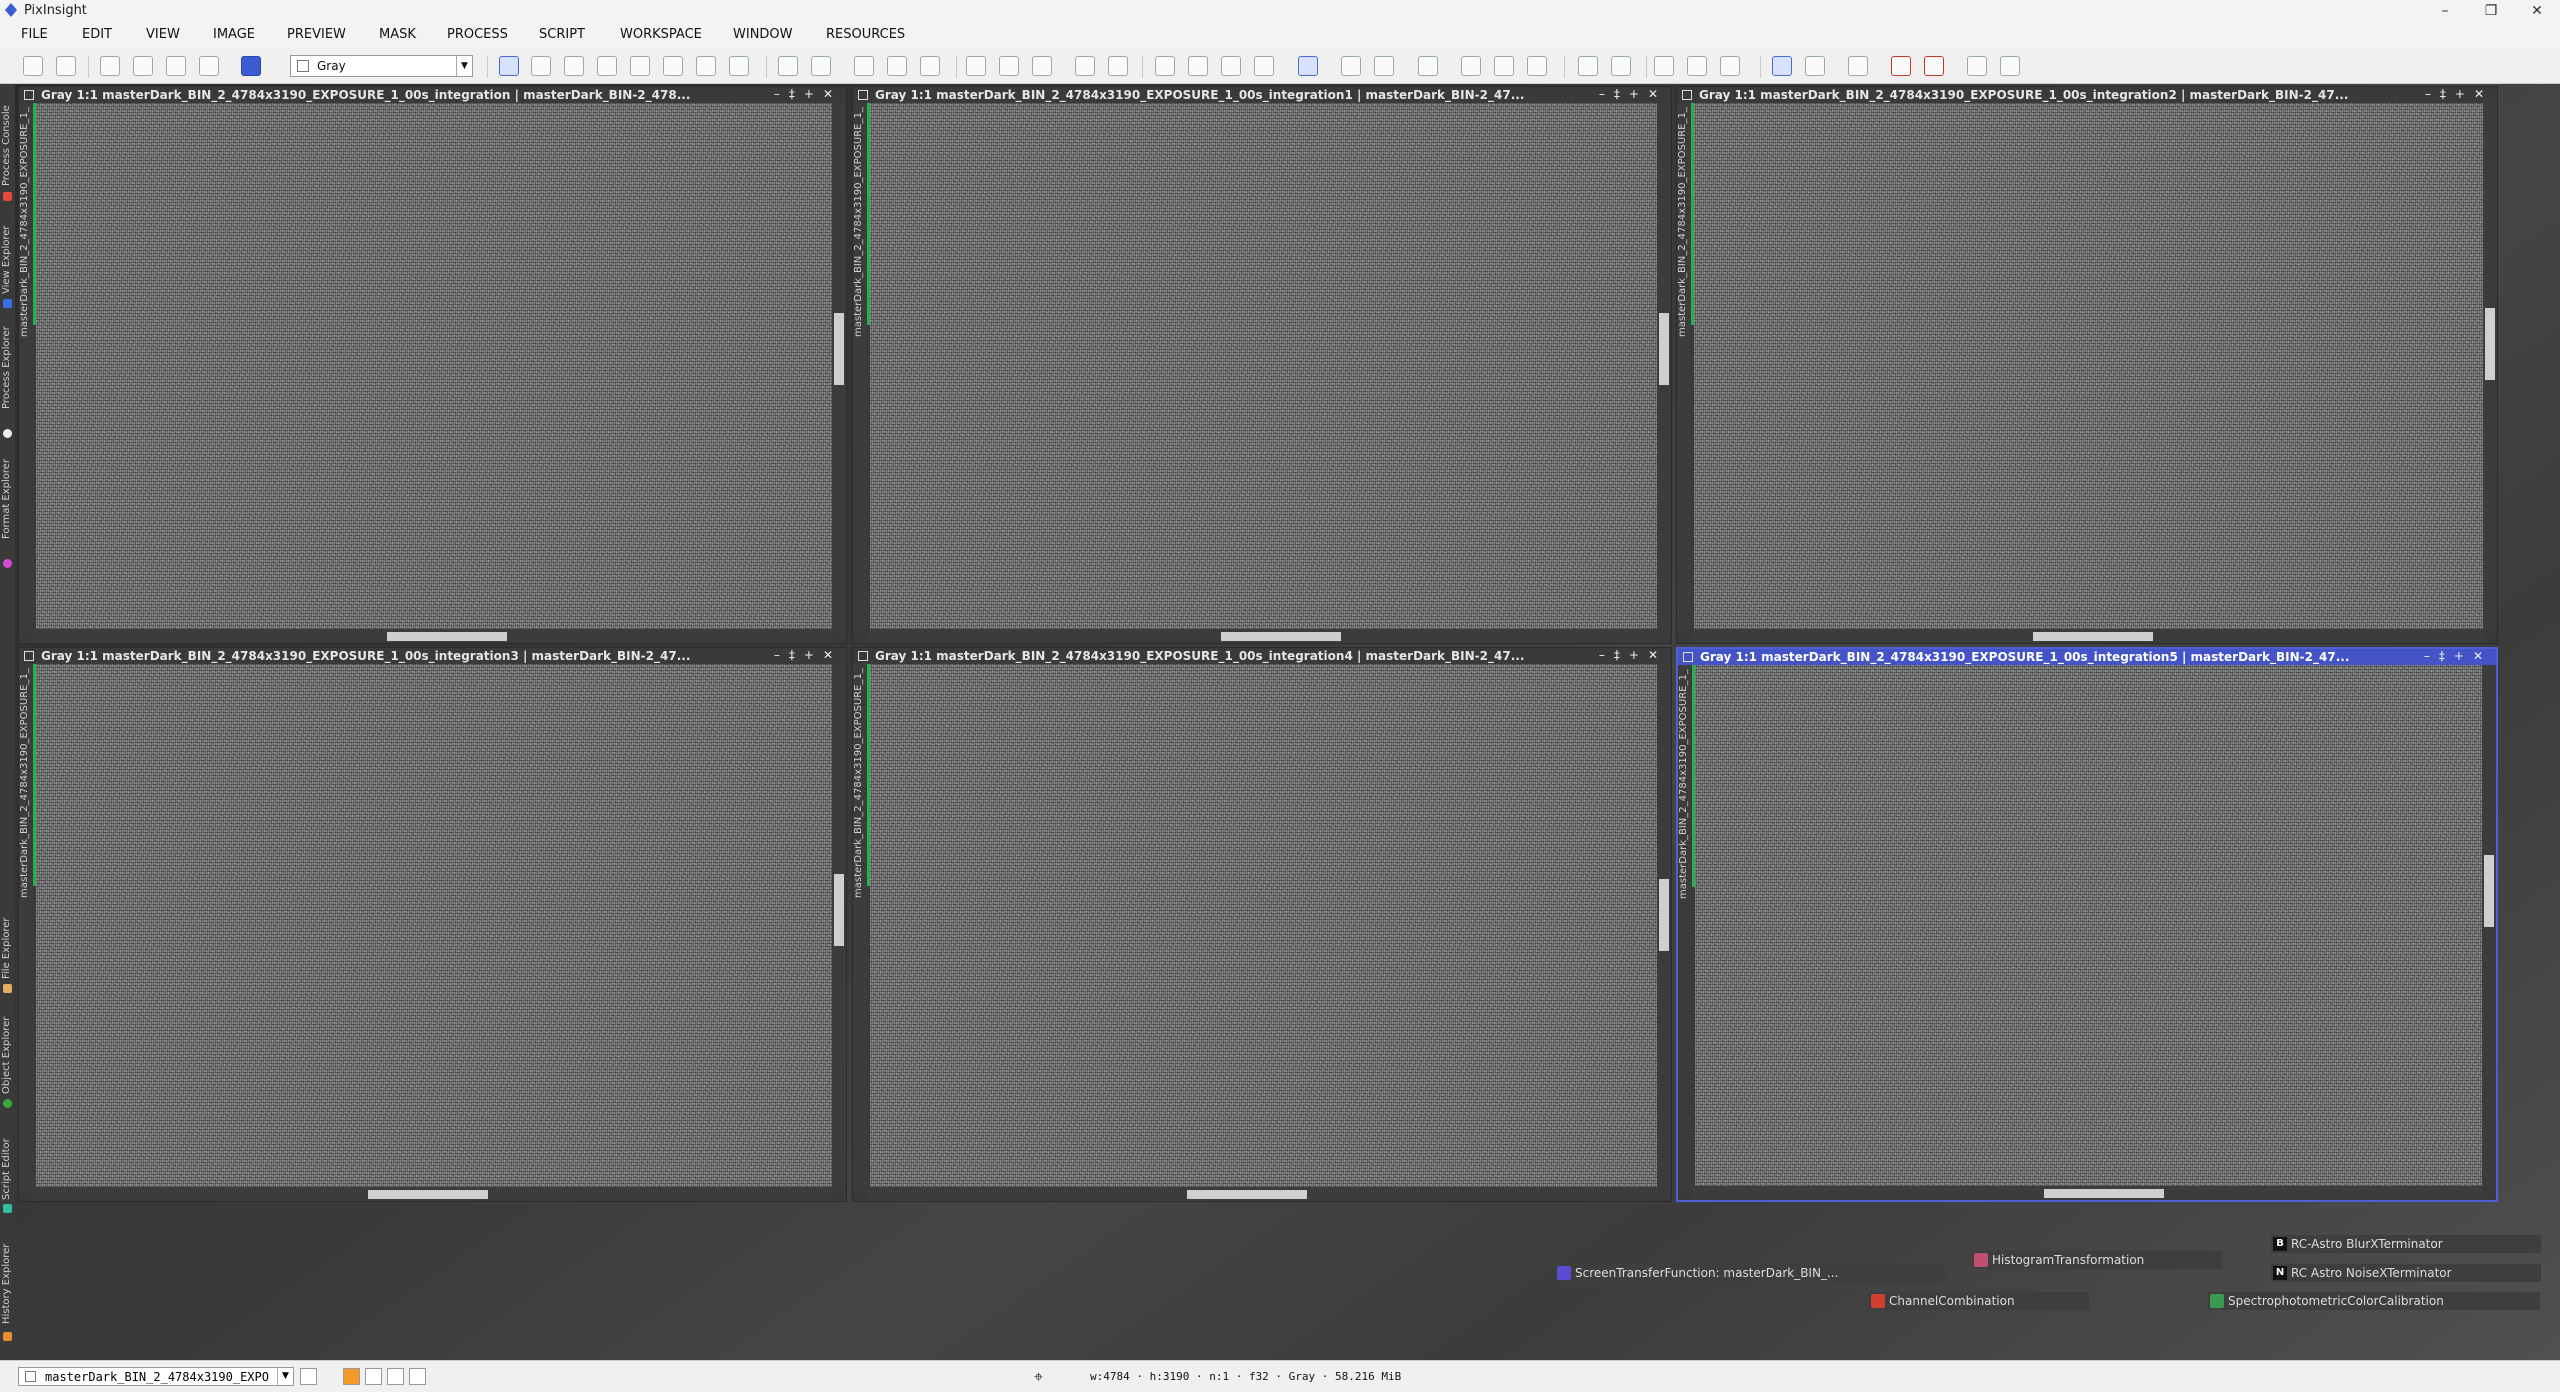 The height and width of the screenshot is (1392, 2560). Describe the element at coordinates (1537, 66) in the screenshot. I see `channel-alpha-icon` at that location.